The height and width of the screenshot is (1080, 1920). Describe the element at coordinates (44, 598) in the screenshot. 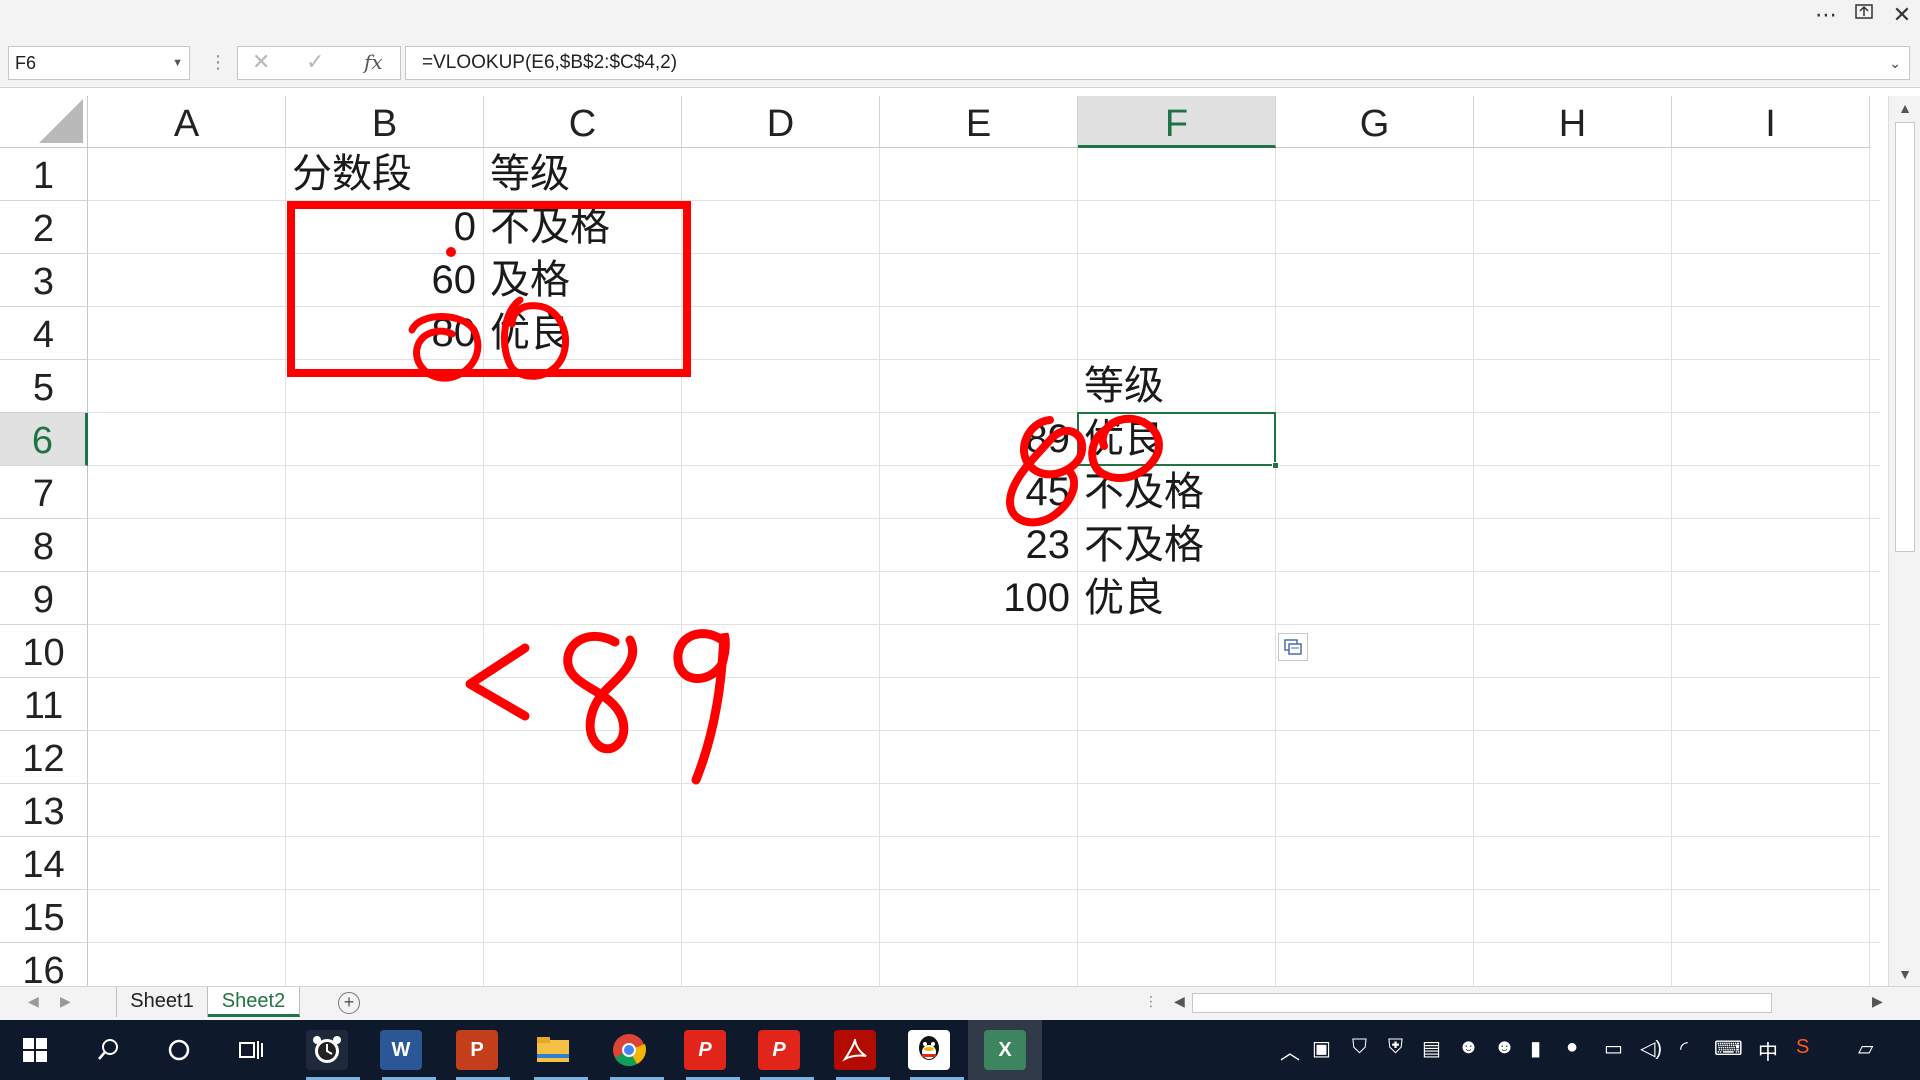

I see `row-header-9: 9` at that location.